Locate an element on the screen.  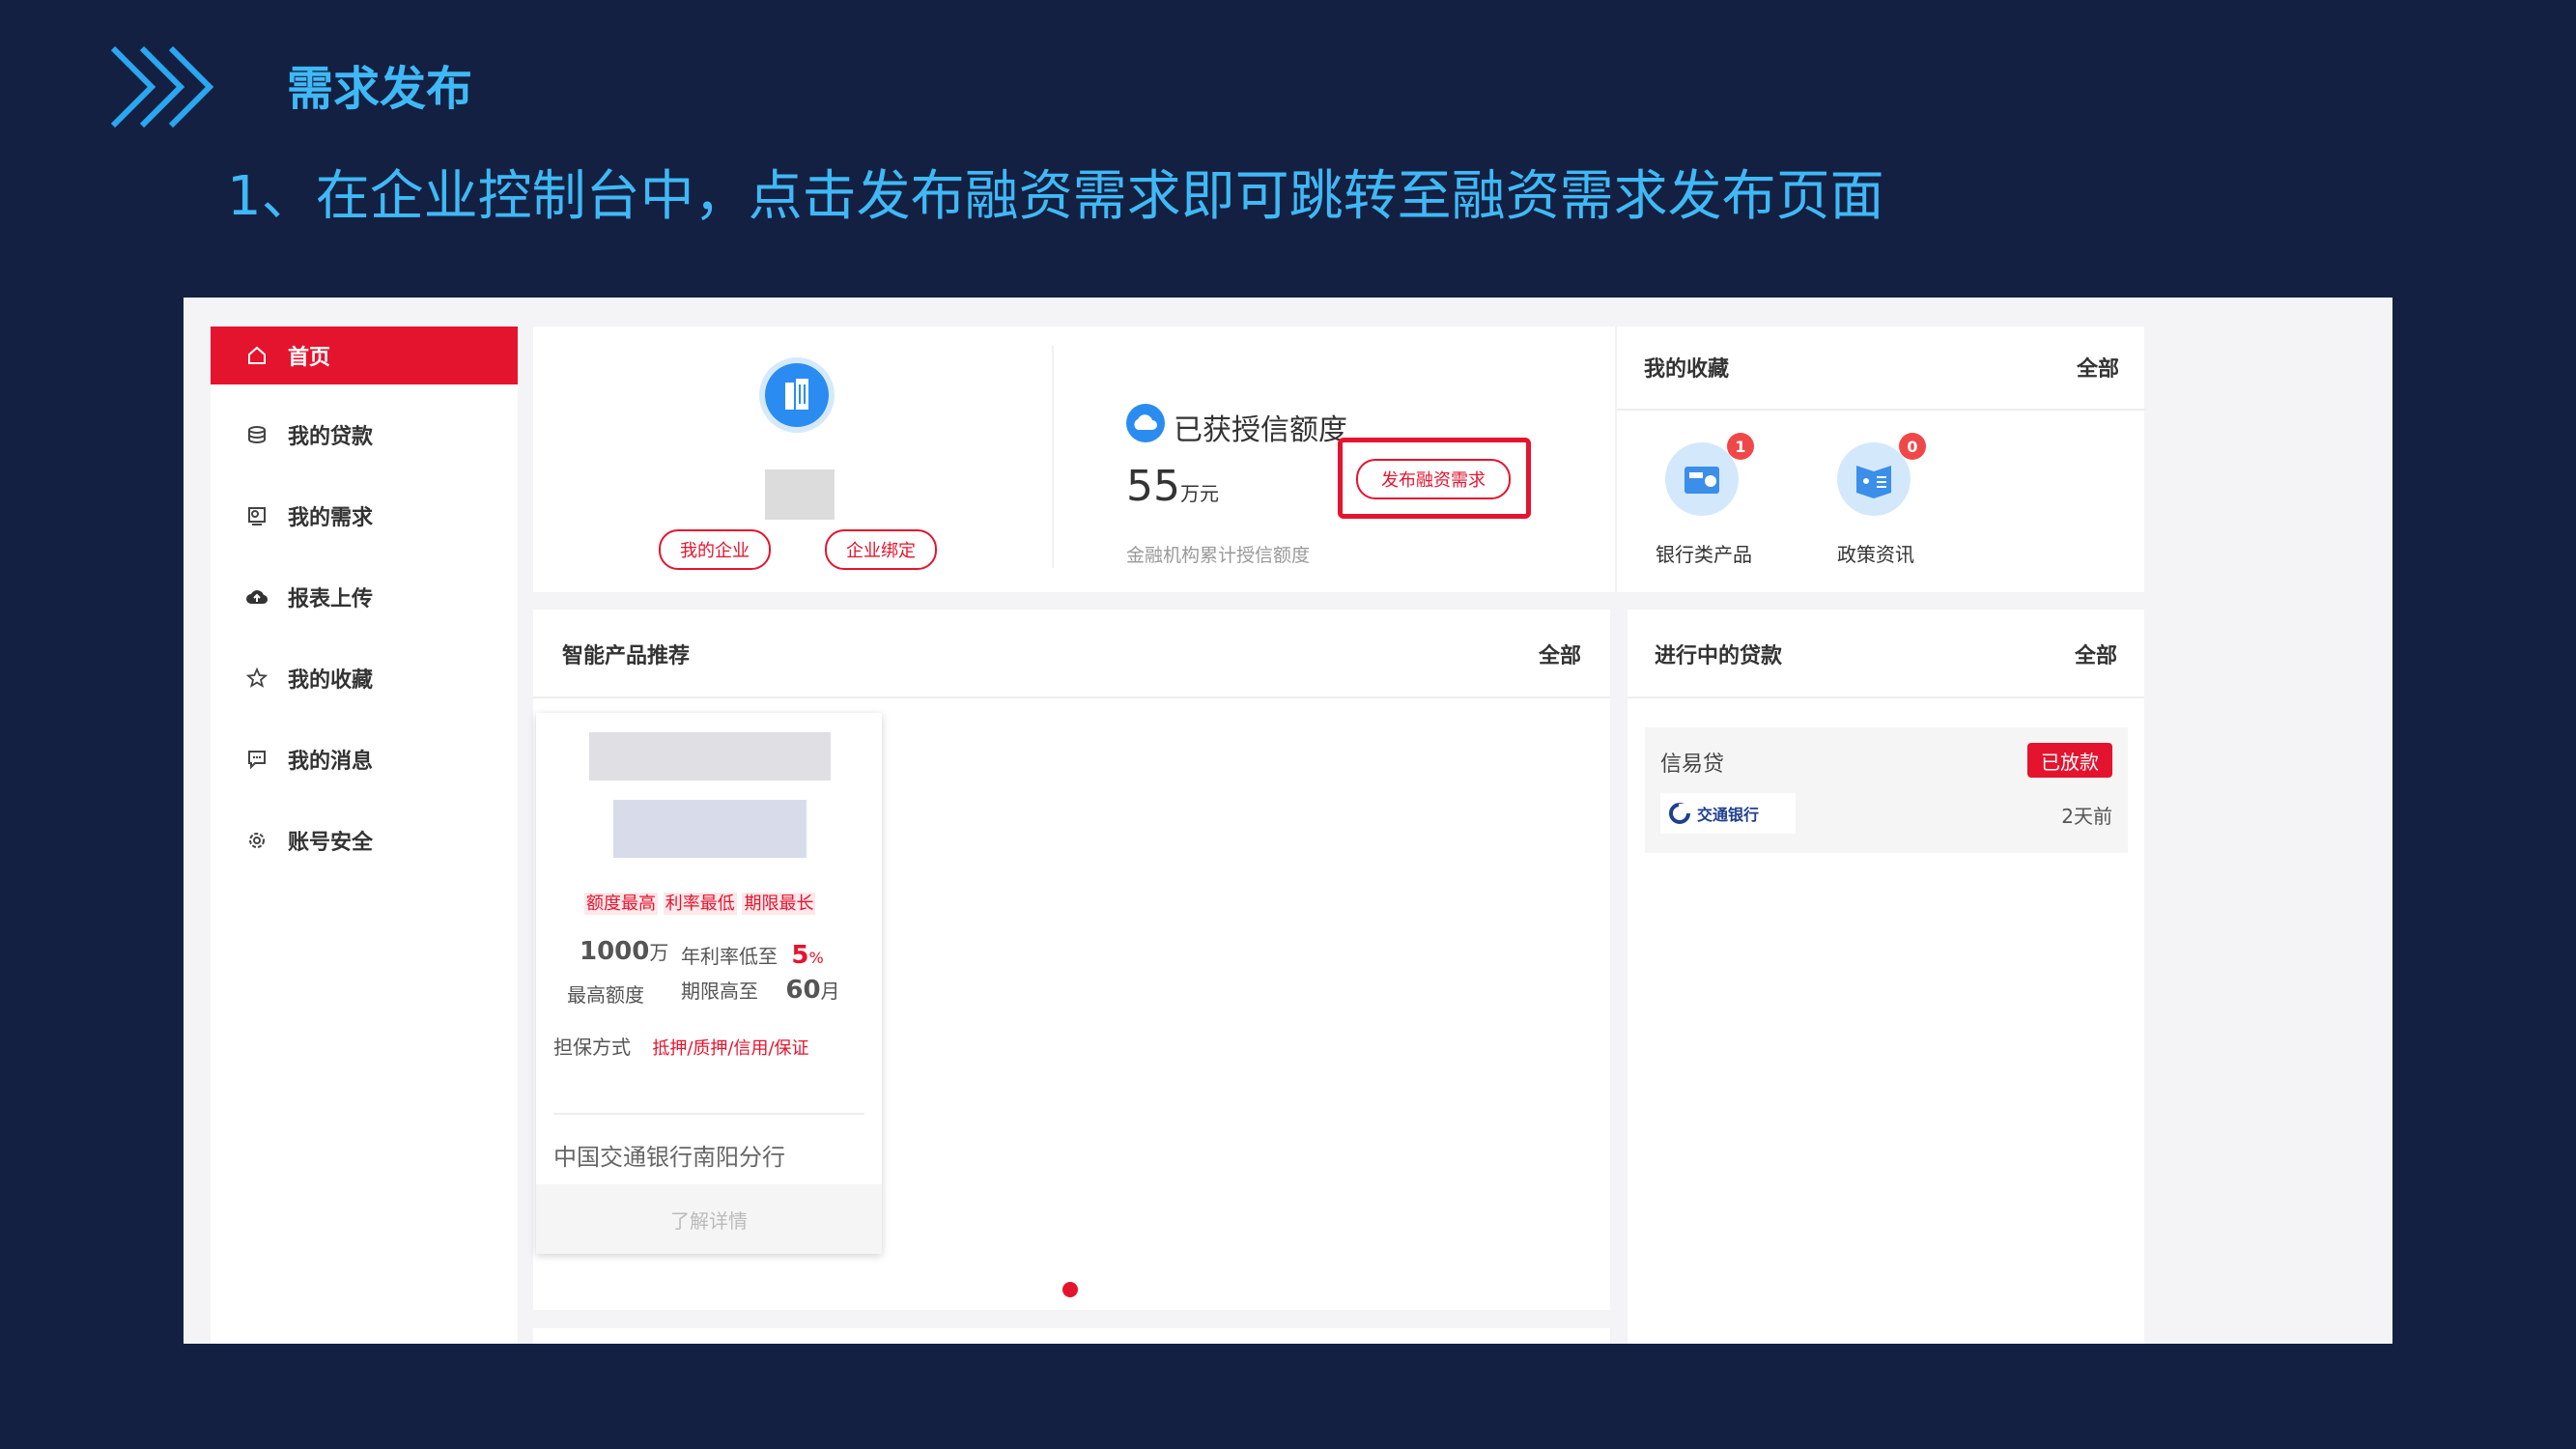
favorite-label: 政策资讯 is located at coordinates (1875, 554).